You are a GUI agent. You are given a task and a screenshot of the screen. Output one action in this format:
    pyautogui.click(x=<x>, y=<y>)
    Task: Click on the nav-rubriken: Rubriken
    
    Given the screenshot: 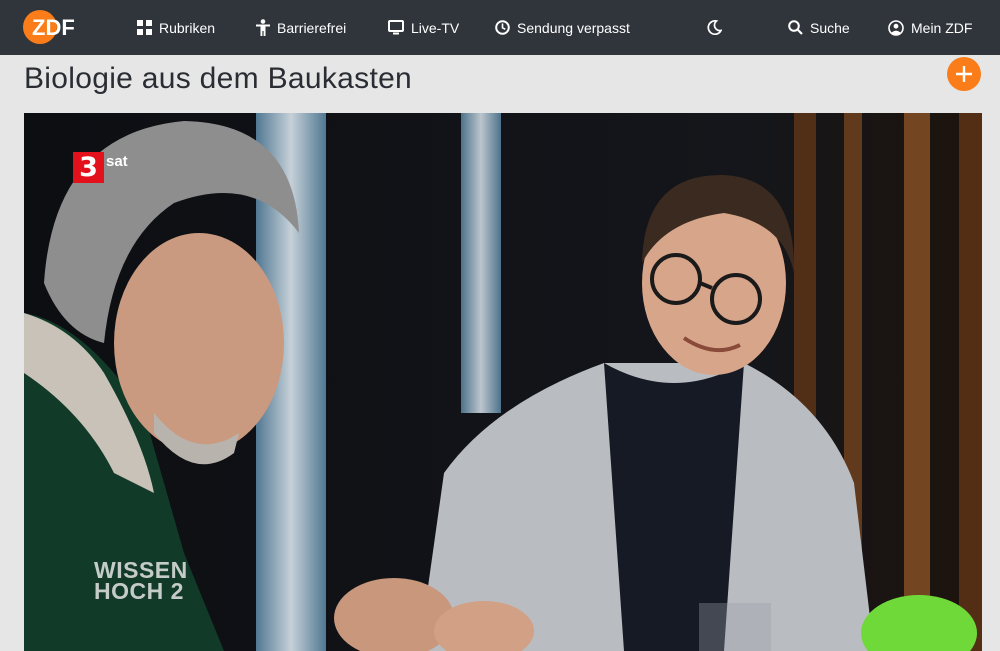 What is the action you would take?
    pyautogui.click(x=176, y=27)
    